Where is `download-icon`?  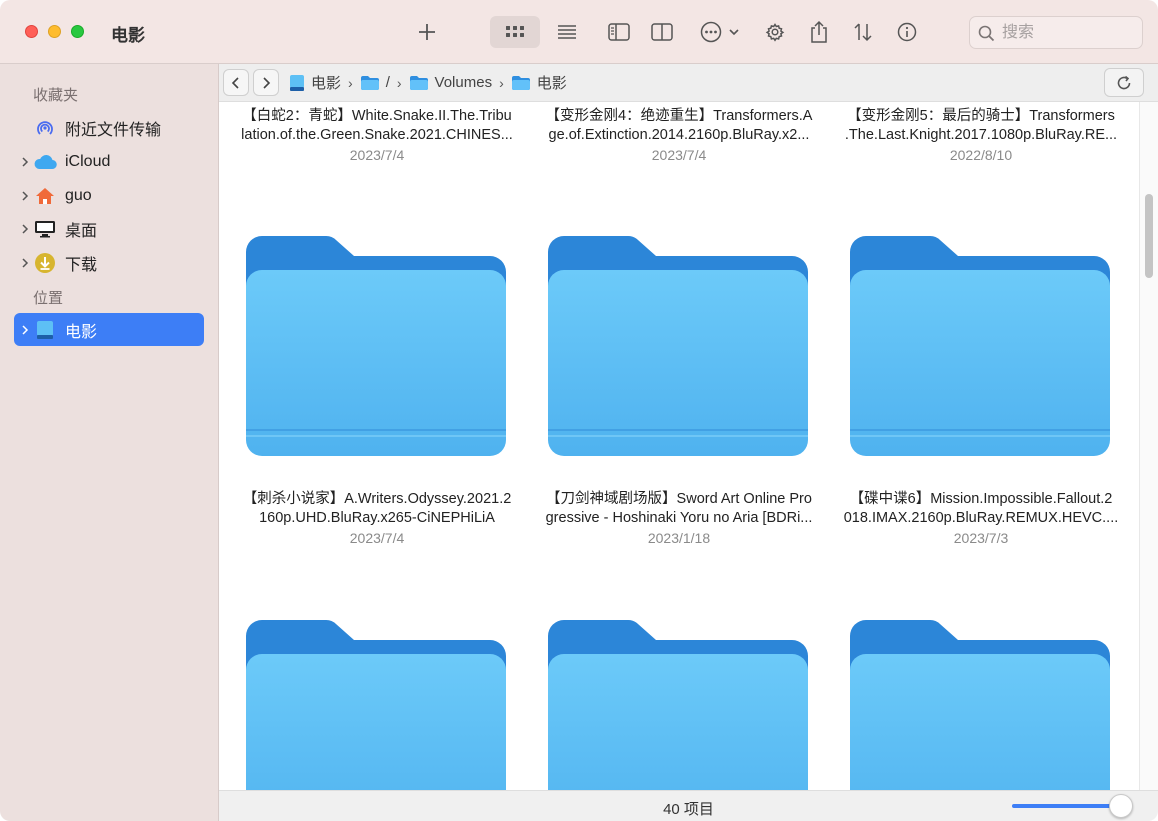 download-icon is located at coordinates (45, 263).